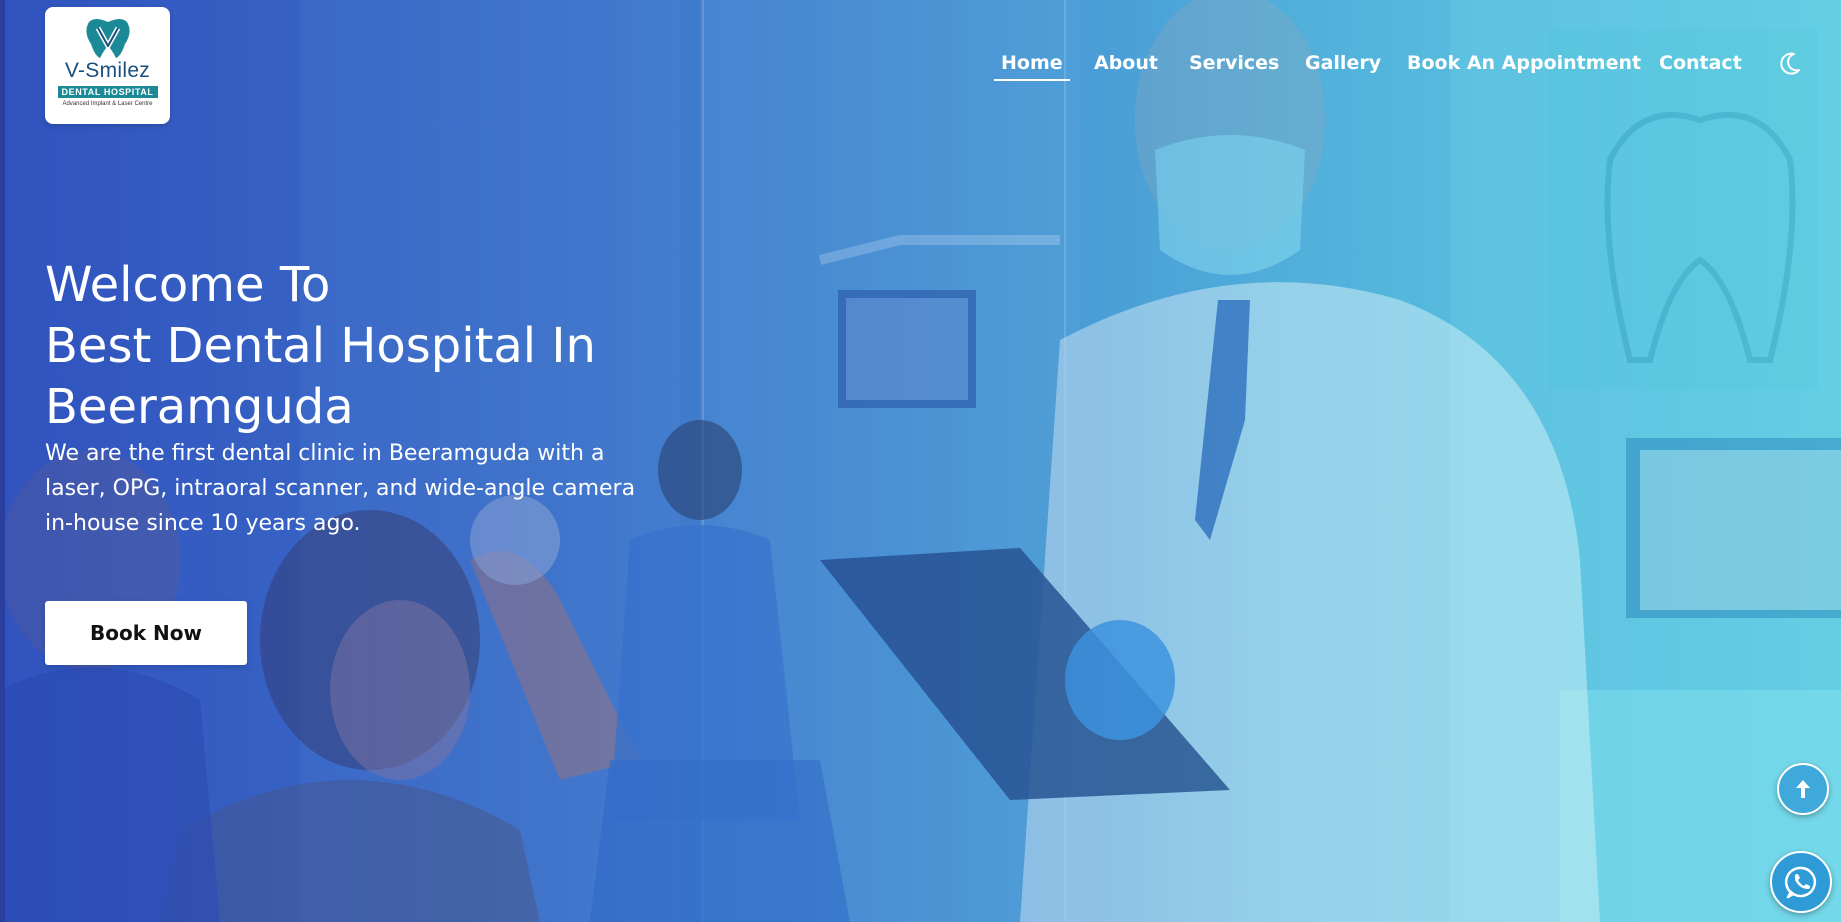 The image size is (1841, 922). I want to click on whatsapp-button, so click(1801, 882).